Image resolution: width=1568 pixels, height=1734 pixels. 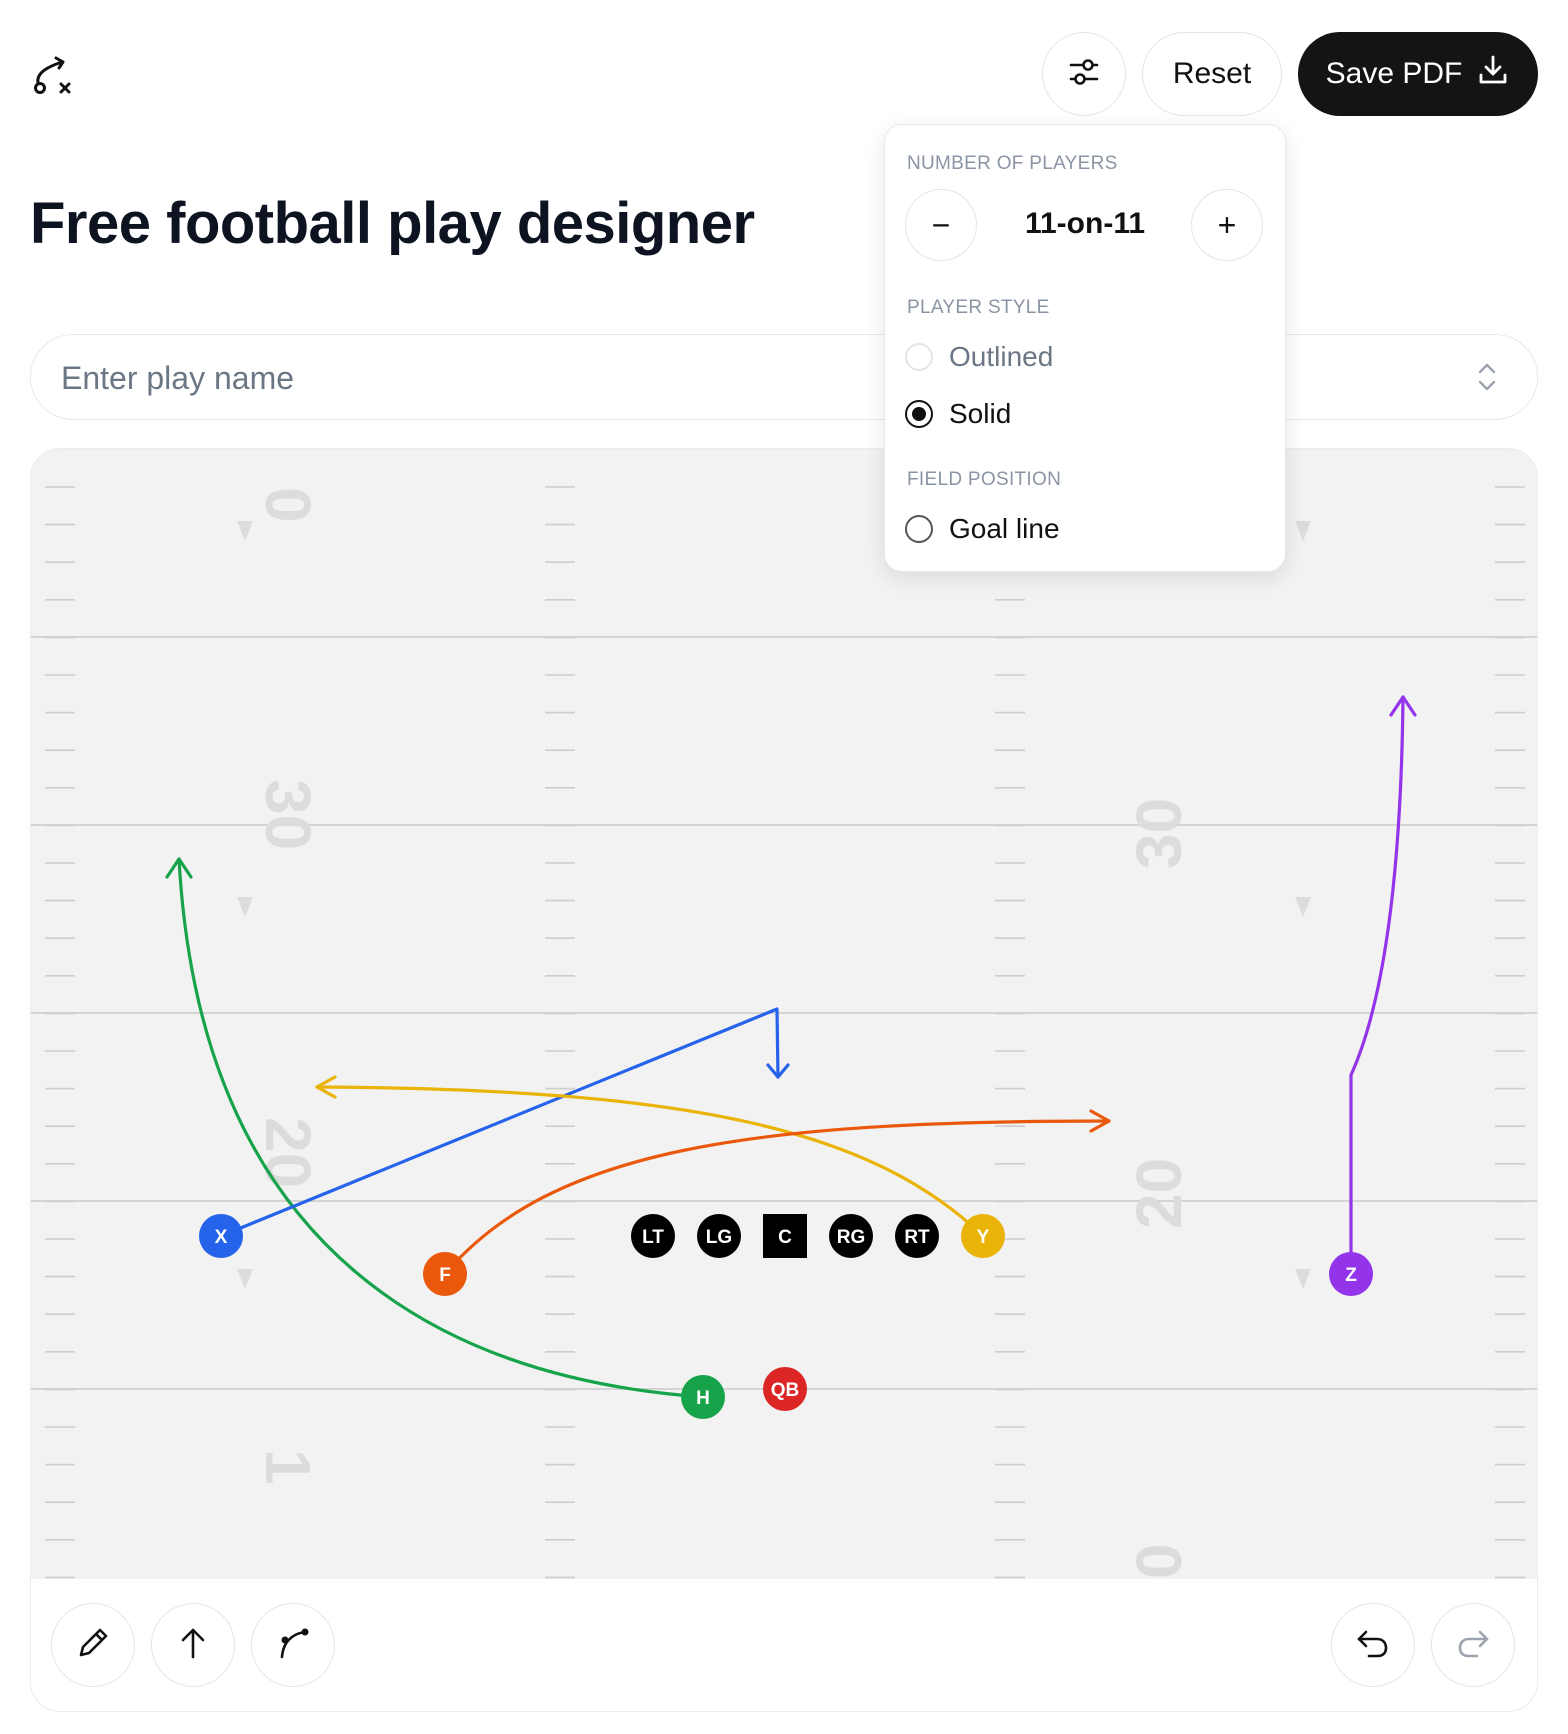 I want to click on player-label: H, so click(x=703, y=1398).